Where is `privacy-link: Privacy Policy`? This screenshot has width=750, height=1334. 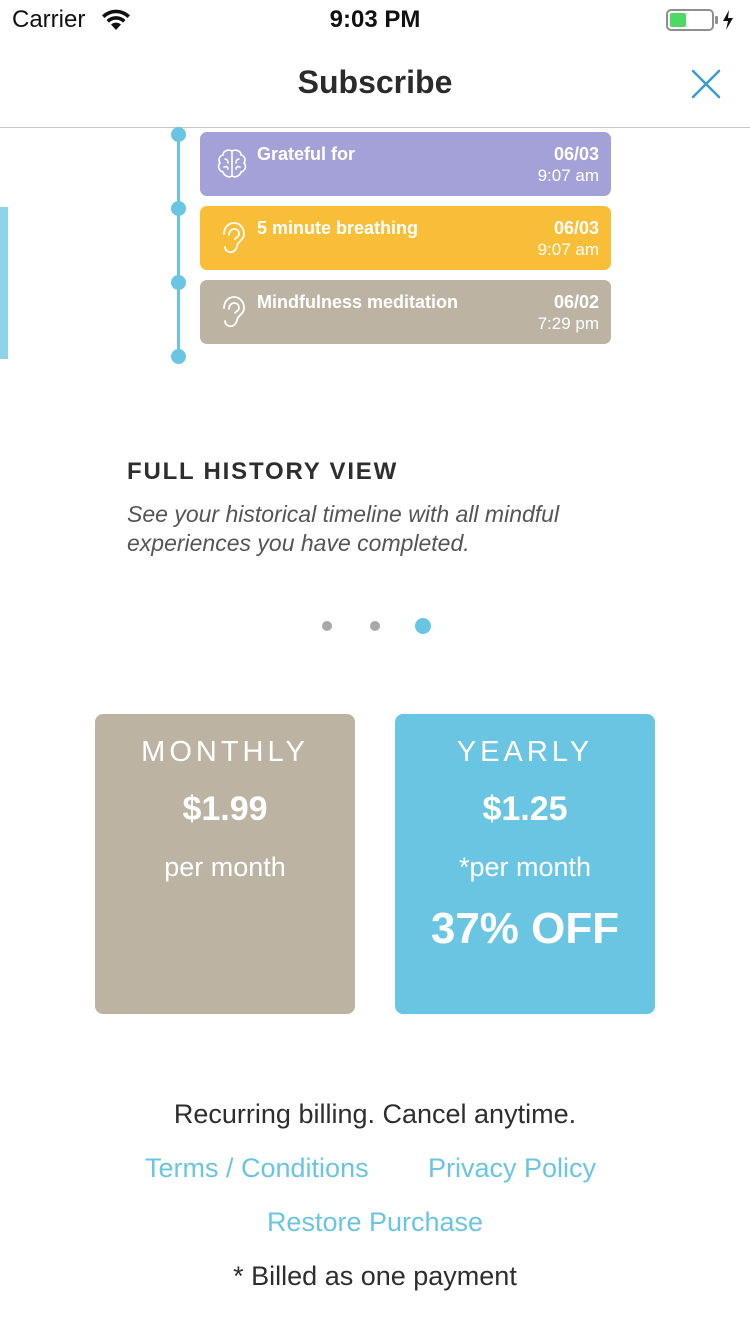 privacy-link: Privacy Policy is located at coordinates (512, 1168).